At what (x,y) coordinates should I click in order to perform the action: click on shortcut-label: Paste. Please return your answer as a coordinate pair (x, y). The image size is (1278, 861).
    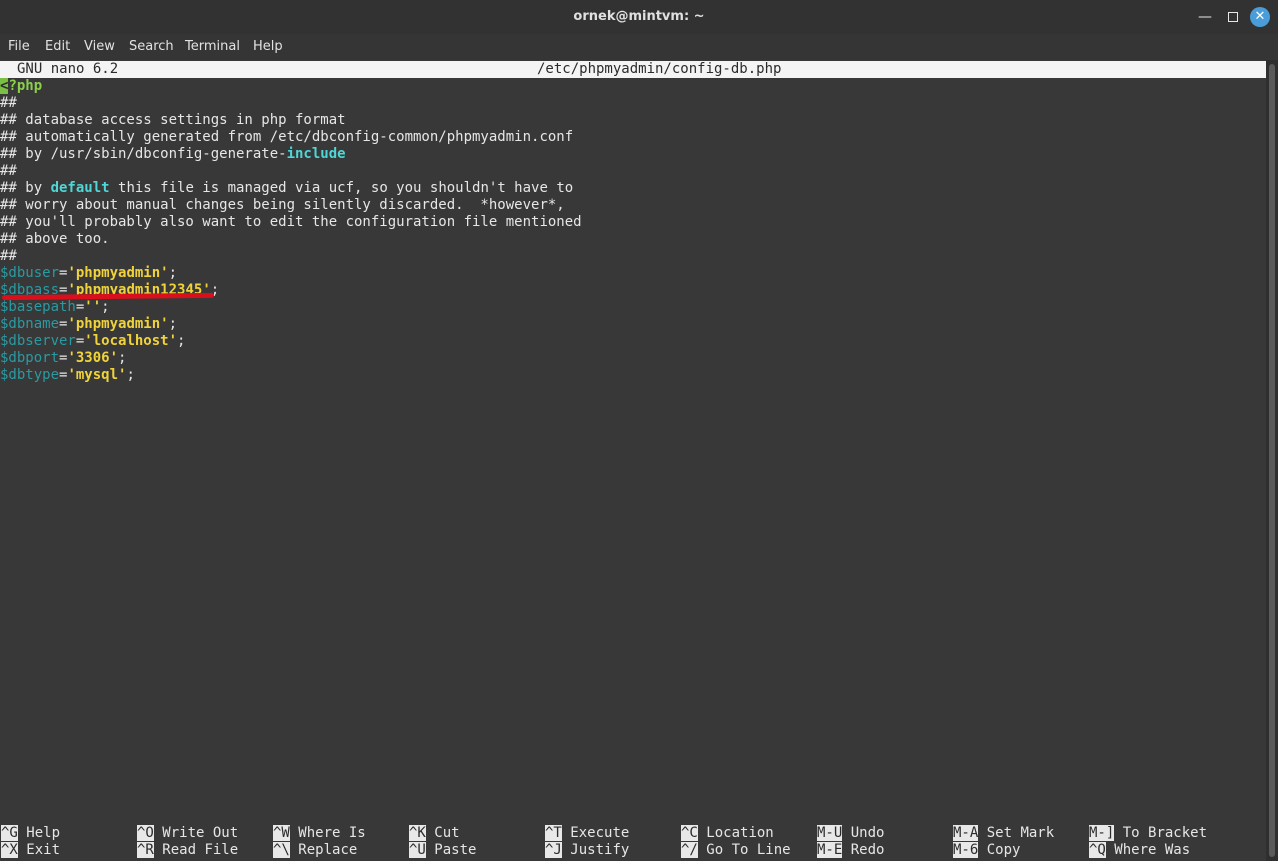
    Looking at the image, I should click on (455, 850).